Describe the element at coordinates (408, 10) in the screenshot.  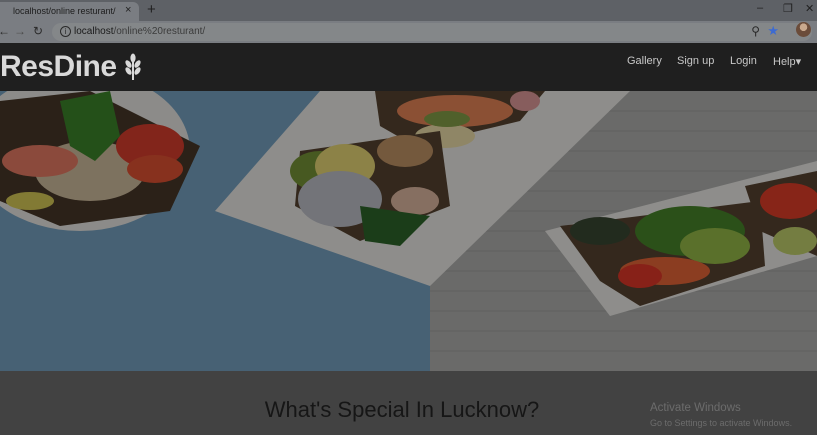
I see `tab-bar: localhost/online resturant/ × + – ❐ ✕` at that location.